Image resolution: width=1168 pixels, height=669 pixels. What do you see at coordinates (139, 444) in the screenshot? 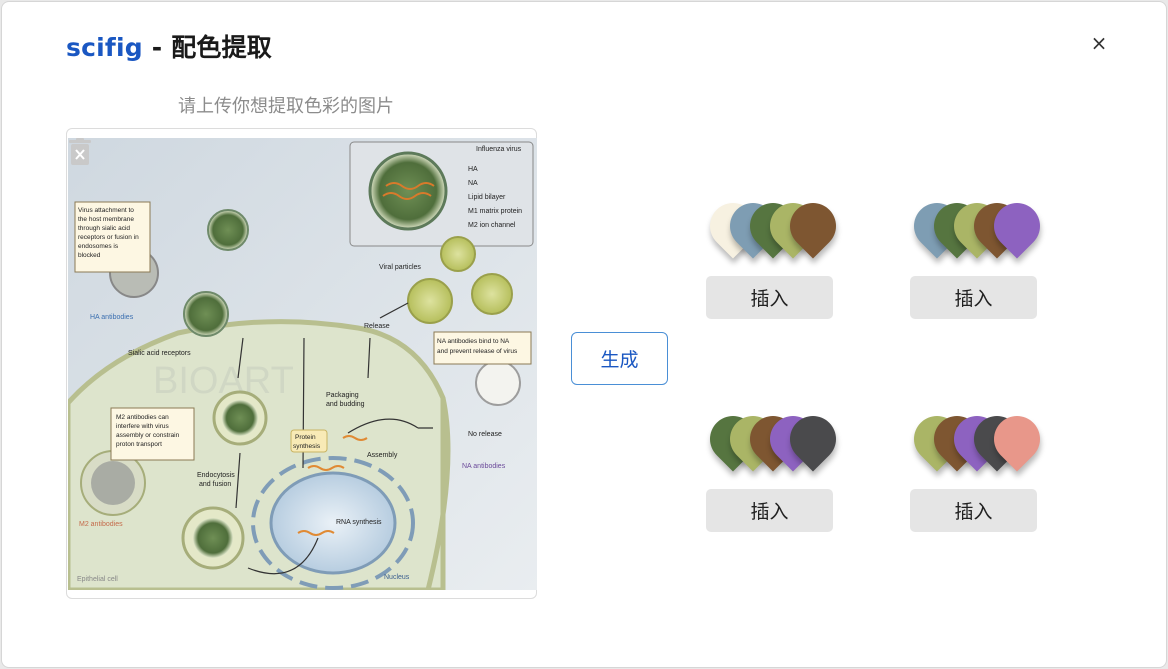
I see `img-note-m2-4: proton transport` at bounding box center [139, 444].